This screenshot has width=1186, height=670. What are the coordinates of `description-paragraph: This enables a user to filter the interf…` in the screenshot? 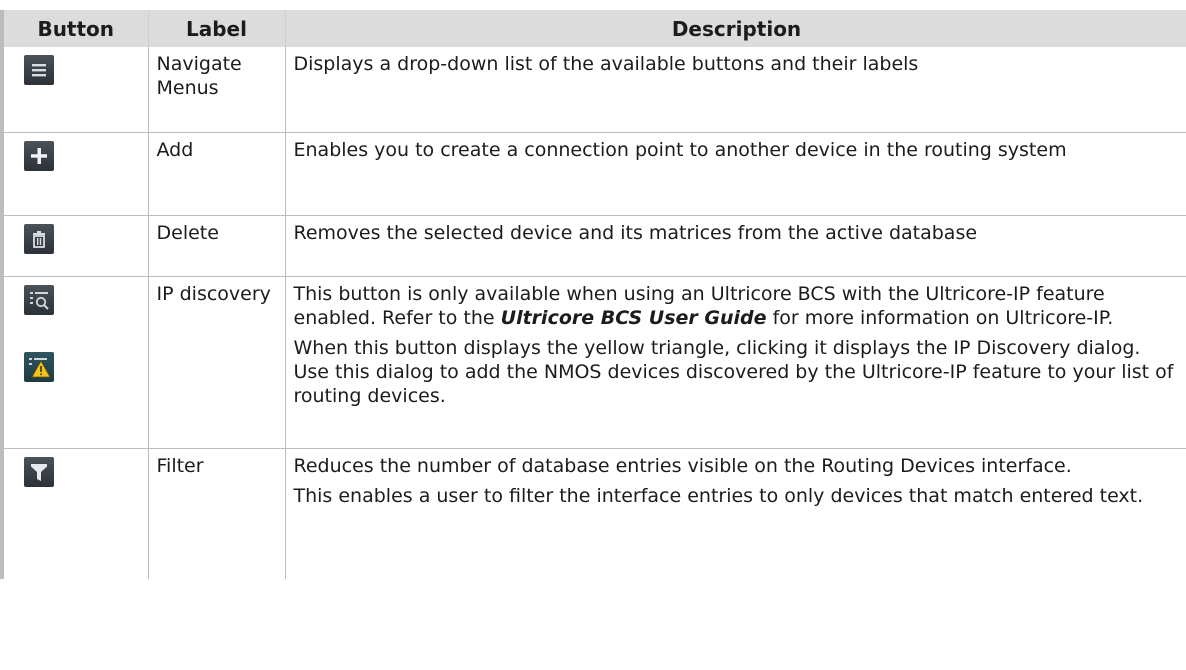 It's located at (718, 495).